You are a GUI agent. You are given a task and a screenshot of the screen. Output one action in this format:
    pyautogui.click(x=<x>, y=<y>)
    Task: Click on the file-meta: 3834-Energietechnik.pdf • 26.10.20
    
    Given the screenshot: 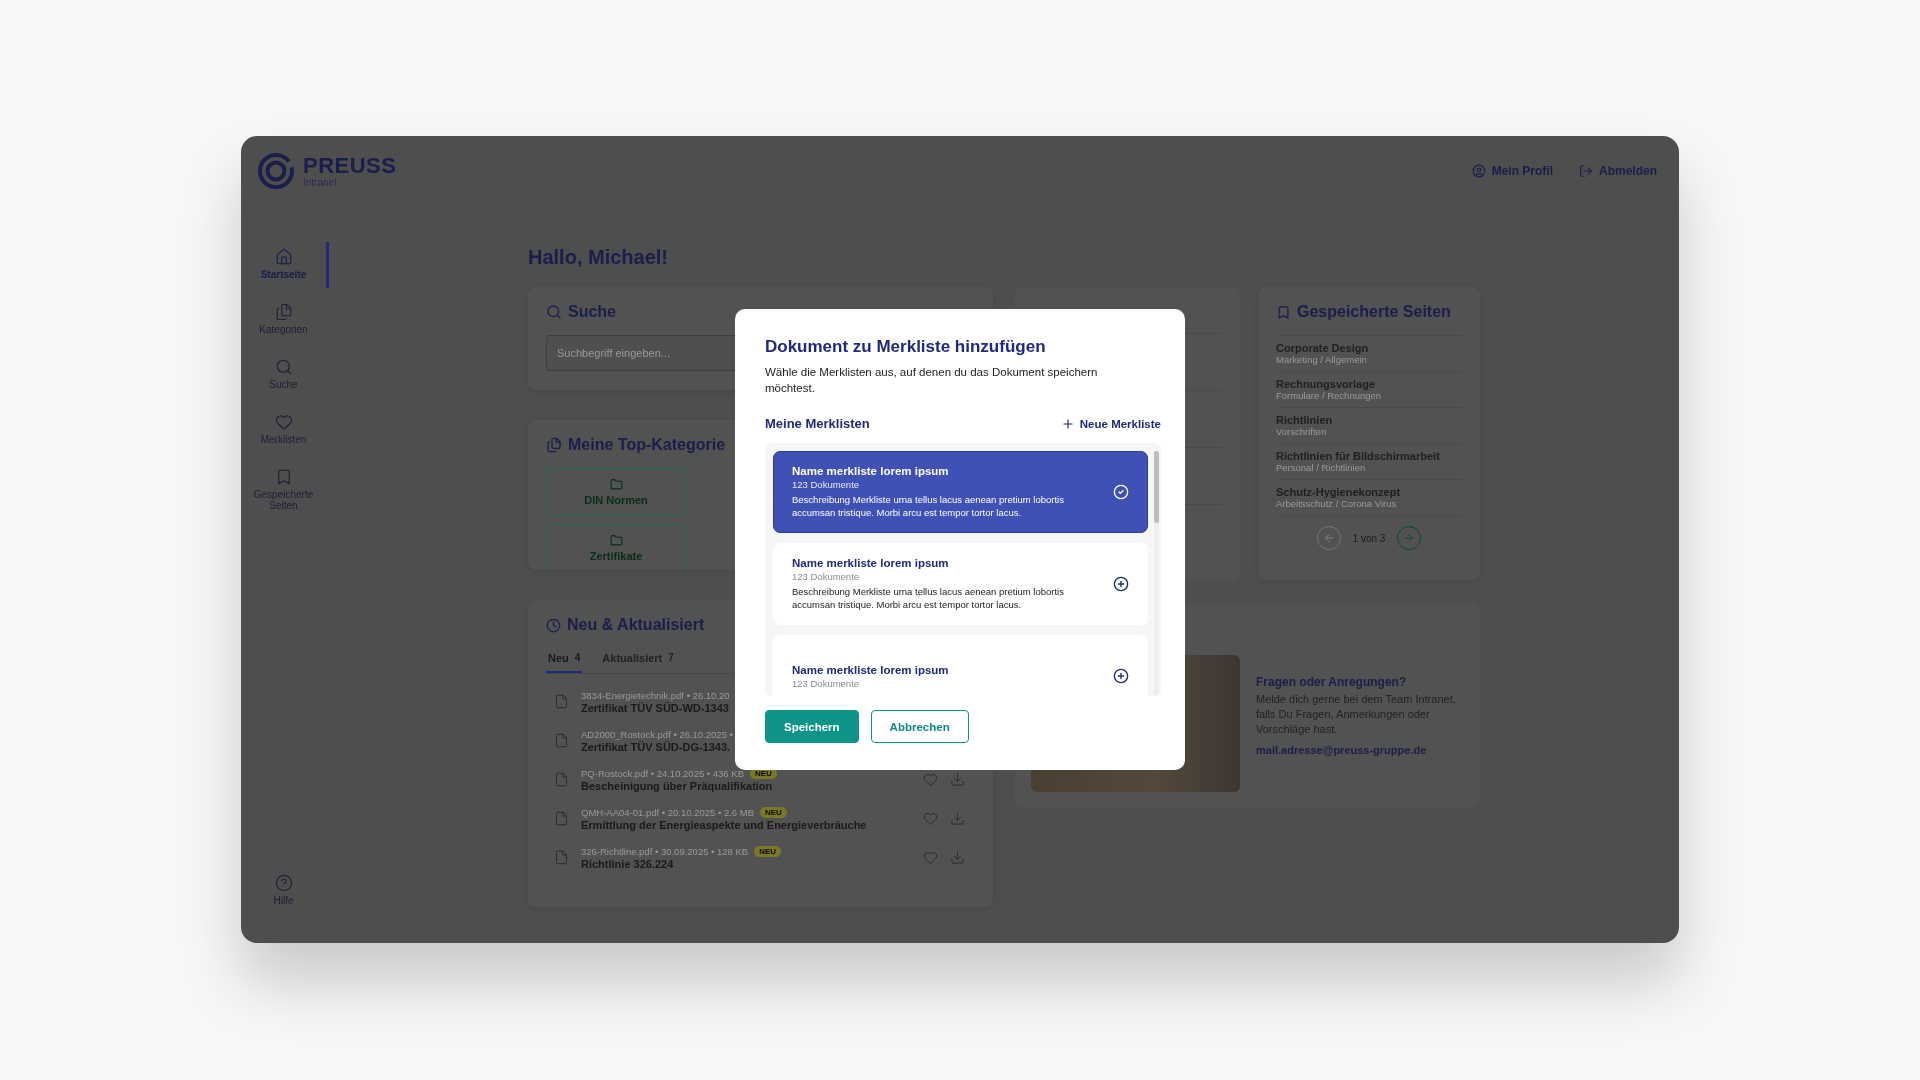 What is the action you would take?
    pyautogui.click(x=655, y=695)
    